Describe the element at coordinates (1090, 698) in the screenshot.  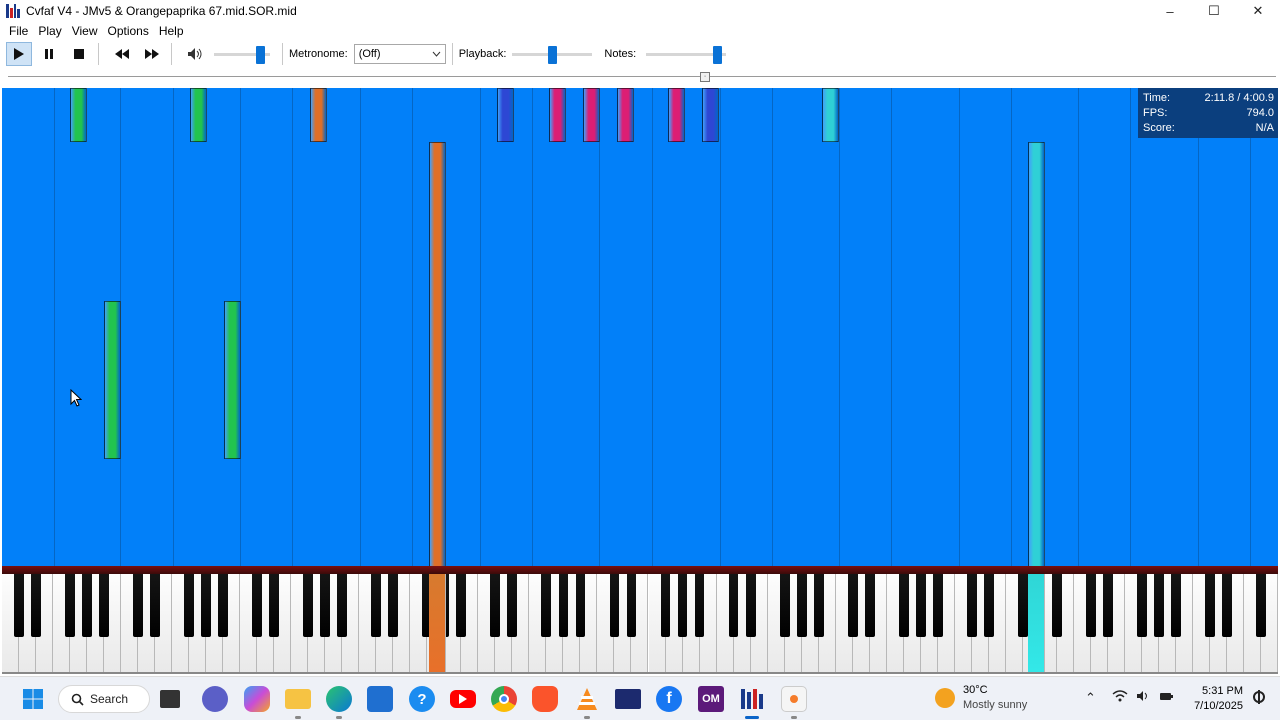
I see `chevron-up-icon: ⌃` at that location.